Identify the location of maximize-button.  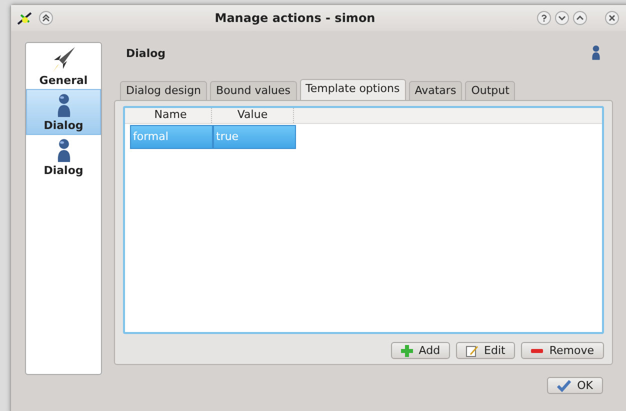
(580, 18).